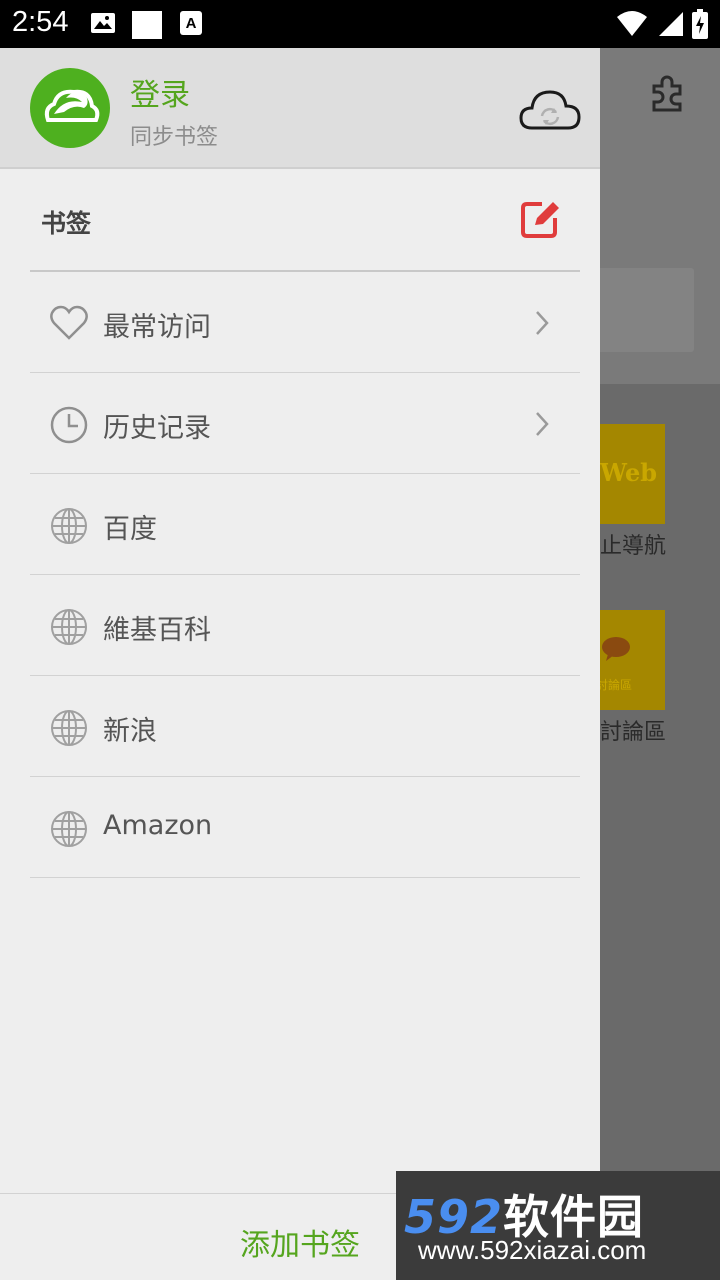  I want to click on font-notification-icon: A, so click(191, 23).